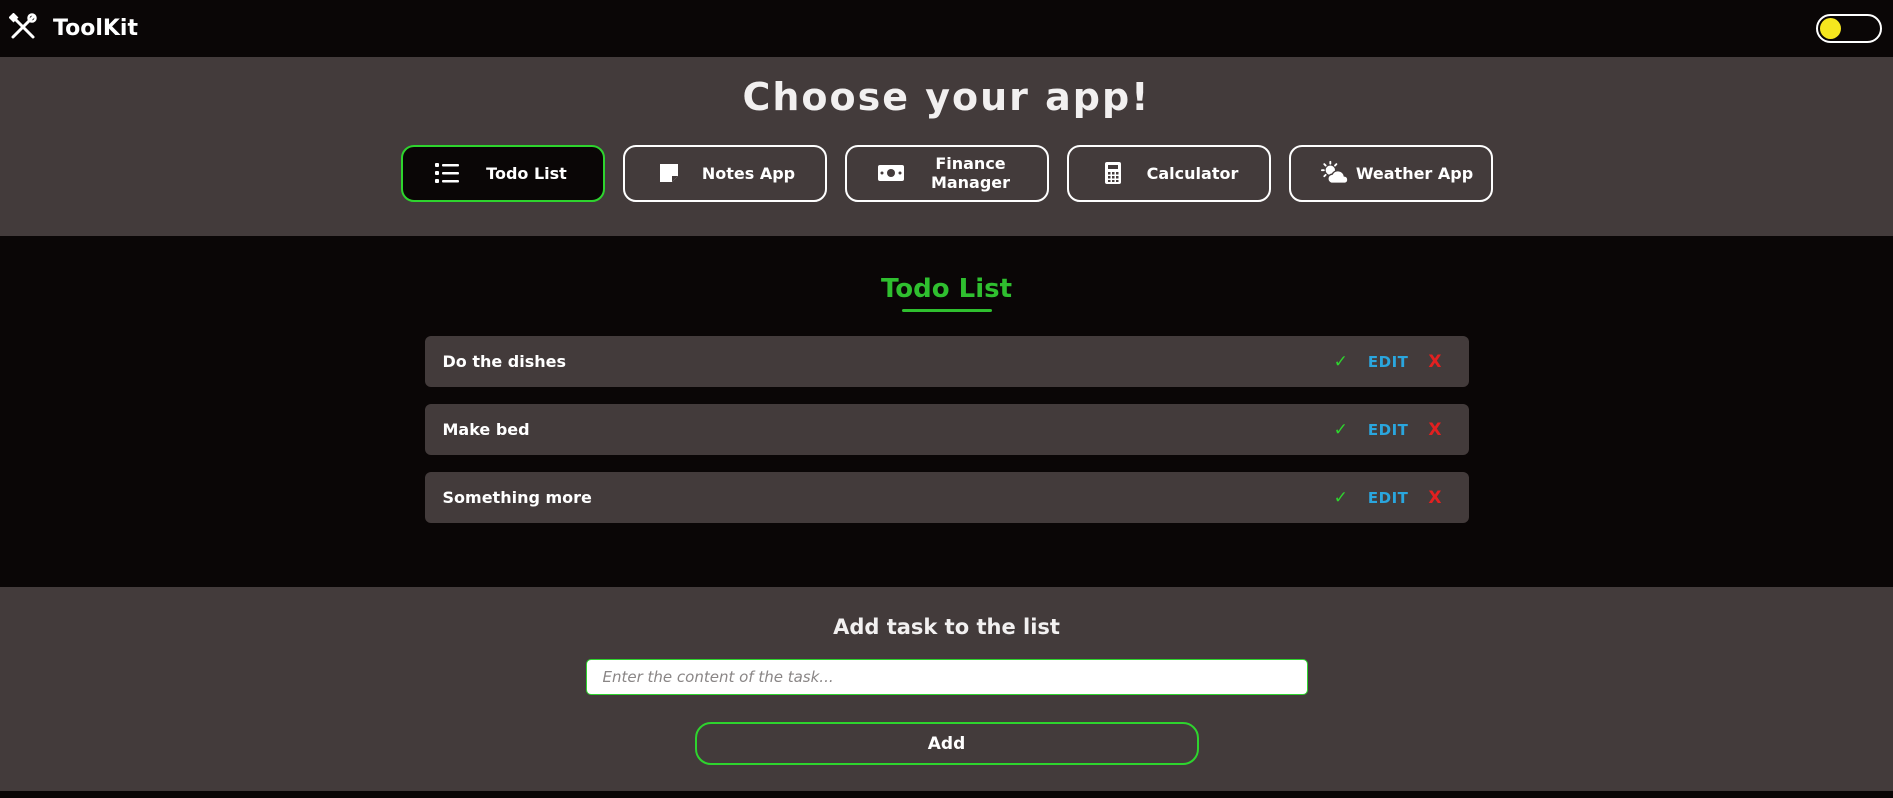  Describe the element at coordinates (946, 28) in the screenshot. I see `top-bar: ToolKit` at that location.